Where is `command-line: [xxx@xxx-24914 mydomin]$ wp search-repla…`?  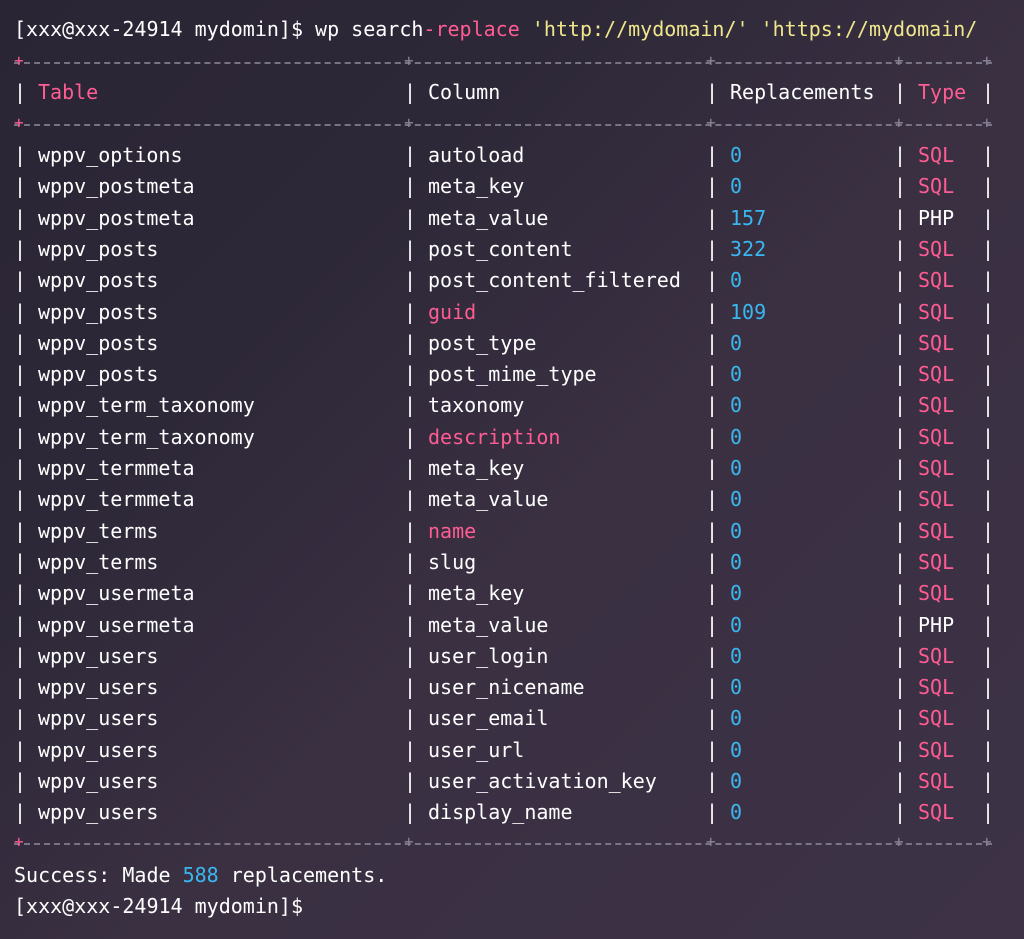
command-line: [xxx@xxx-24914 mydomin]$ wp search-repla… is located at coordinates (495, 29).